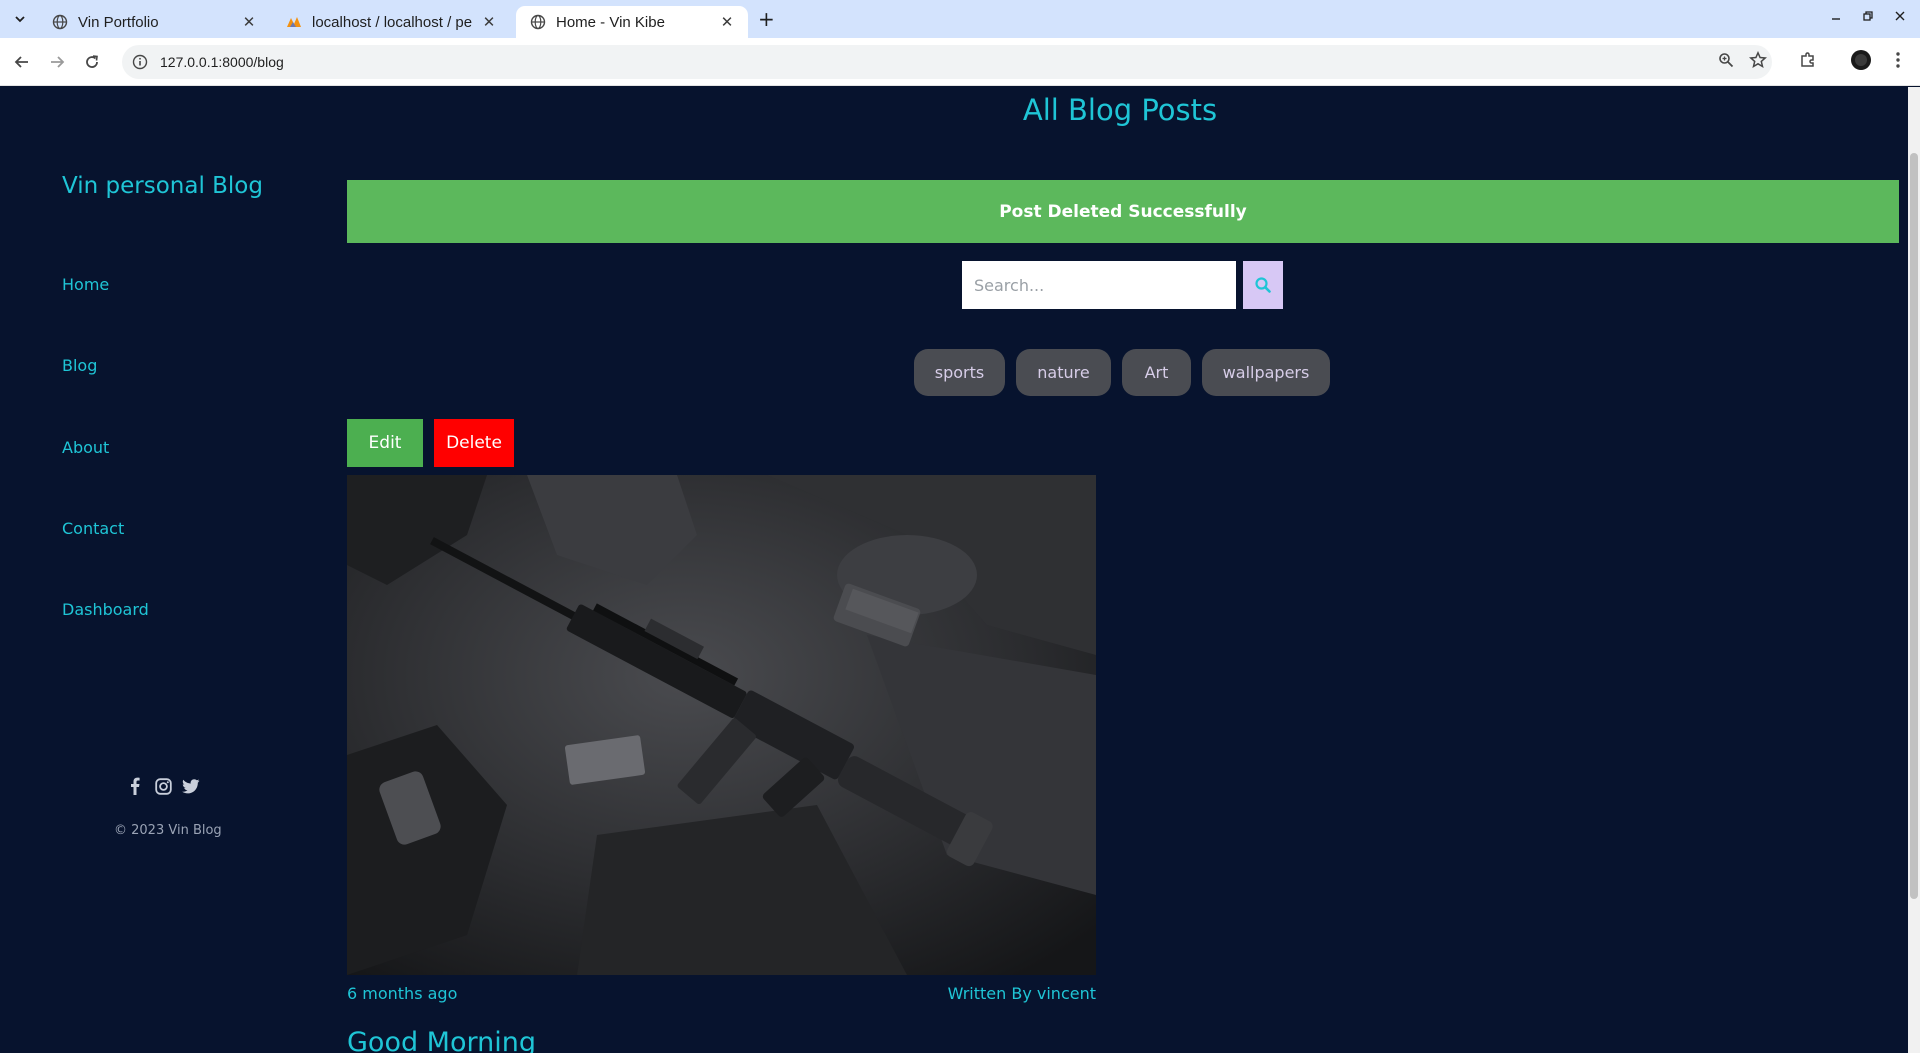 The image size is (1920, 1053). What do you see at coordinates (1808, 60) in the screenshot?
I see `extensions-icon` at bounding box center [1808, 60].